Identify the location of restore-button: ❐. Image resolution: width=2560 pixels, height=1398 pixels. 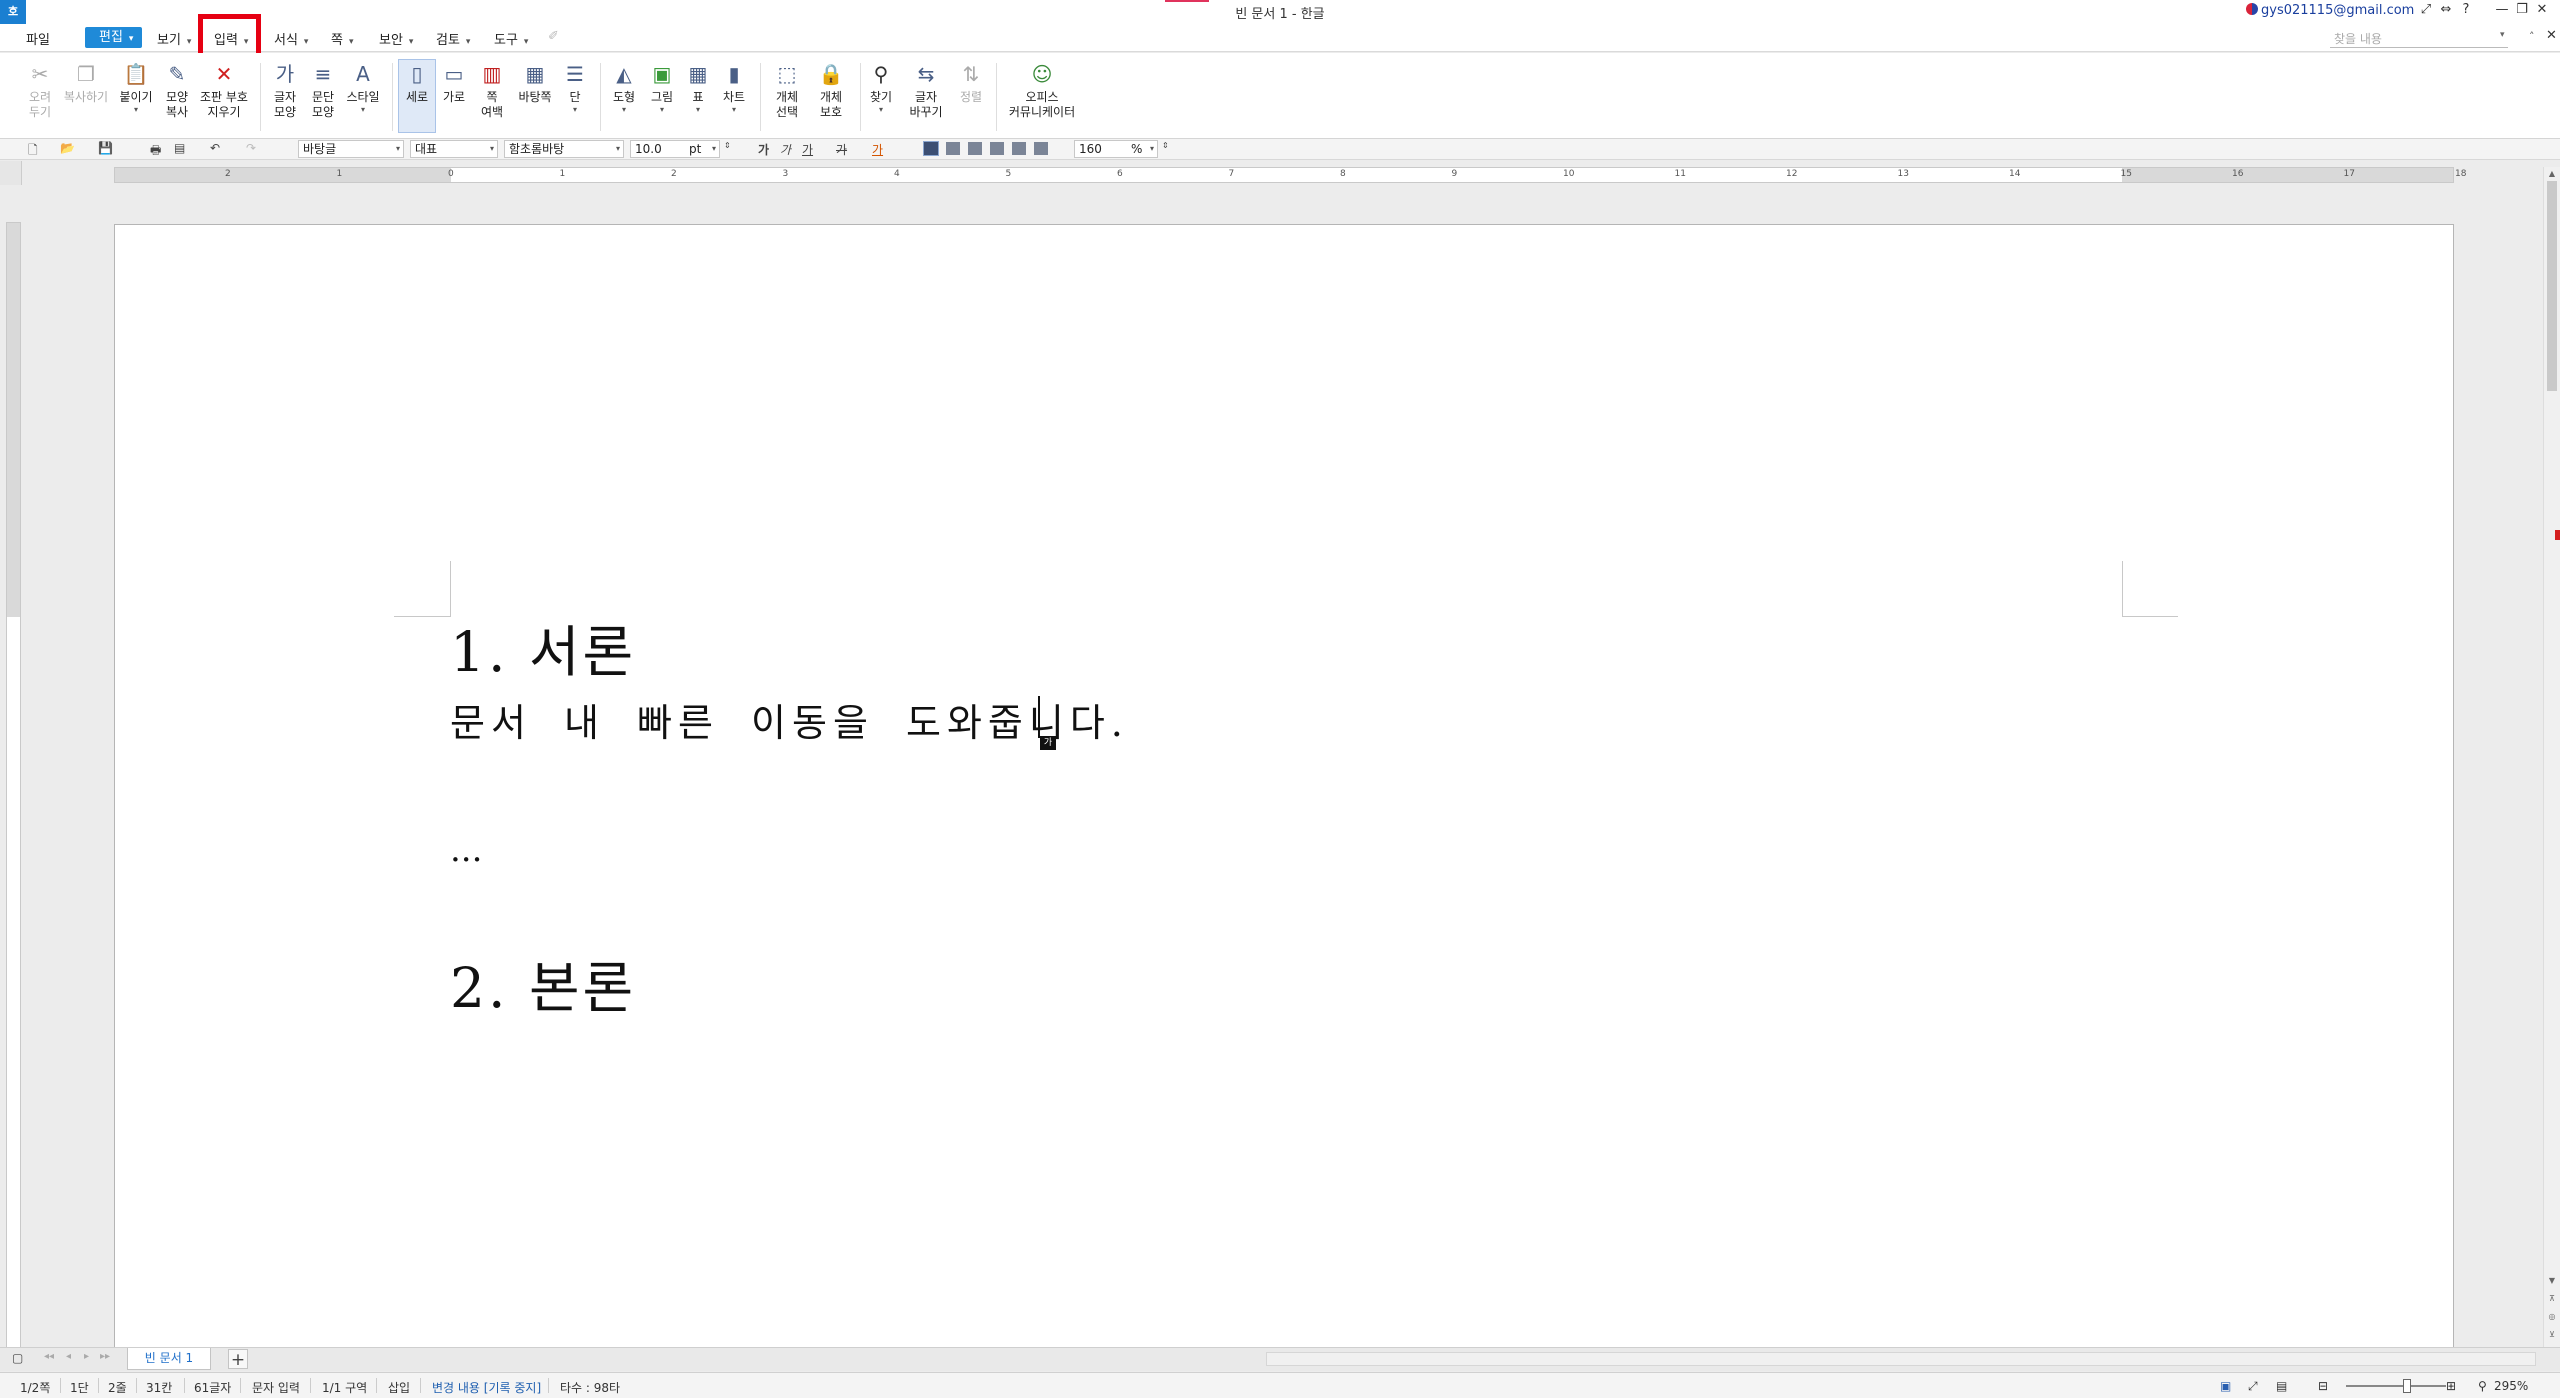
(2522, 9).